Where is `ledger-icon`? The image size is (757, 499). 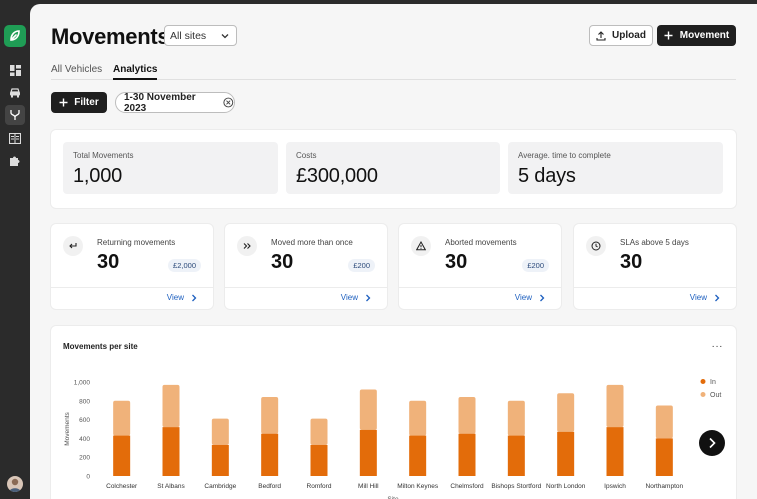 ledger-icon is located at coordinates (15, 138).